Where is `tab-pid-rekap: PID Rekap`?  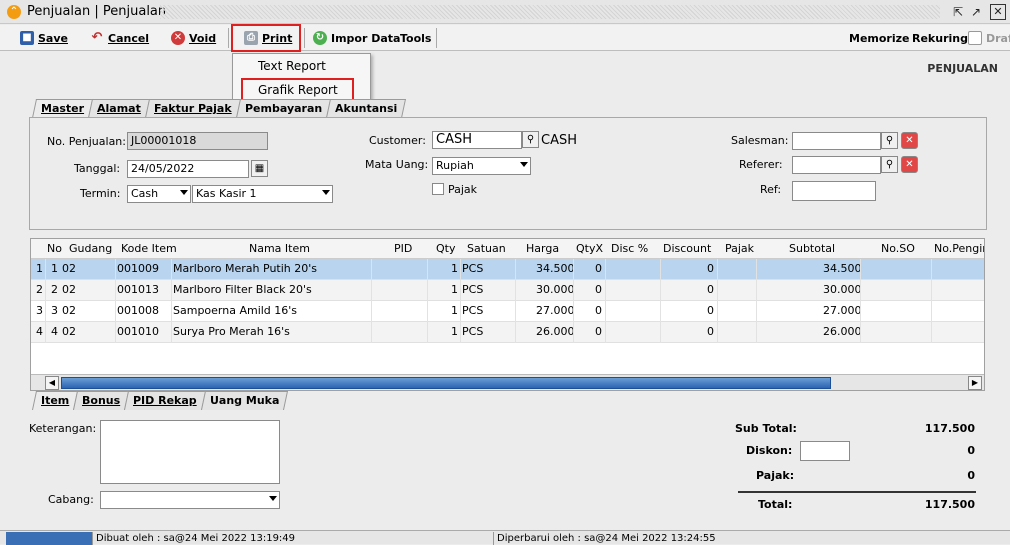
tab-pid-rekap: PID Rekap is located at coordinates (165, 400).